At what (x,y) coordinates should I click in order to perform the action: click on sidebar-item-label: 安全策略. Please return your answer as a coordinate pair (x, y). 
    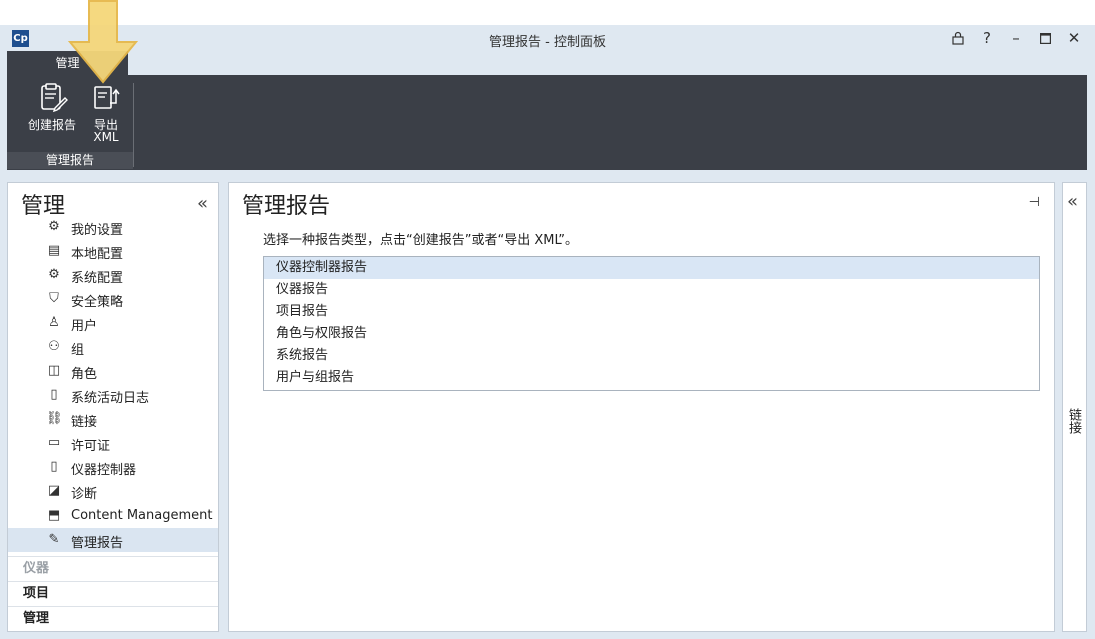
    Looking at the image, I should click on (97, 302).